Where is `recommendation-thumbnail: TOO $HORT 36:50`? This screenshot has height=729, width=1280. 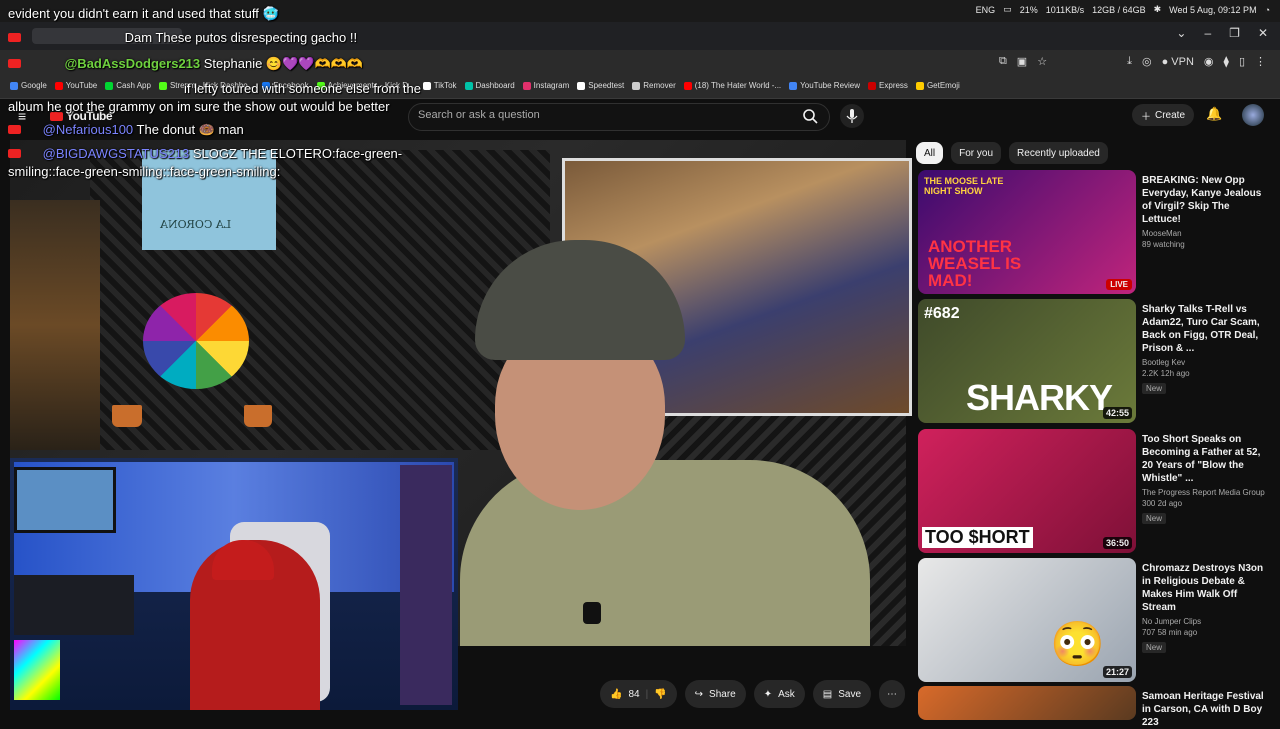 recommendation-thumbnail: TOO $HORT 36:50 is located at coordinates (1027, 491).